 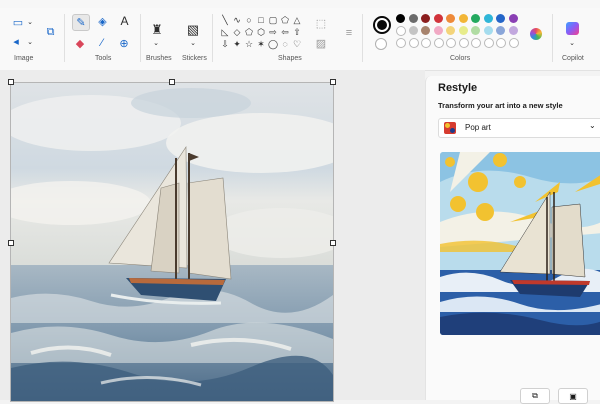 I want to click on rectangle-shape-icon: □, so click(x=261, y=20).